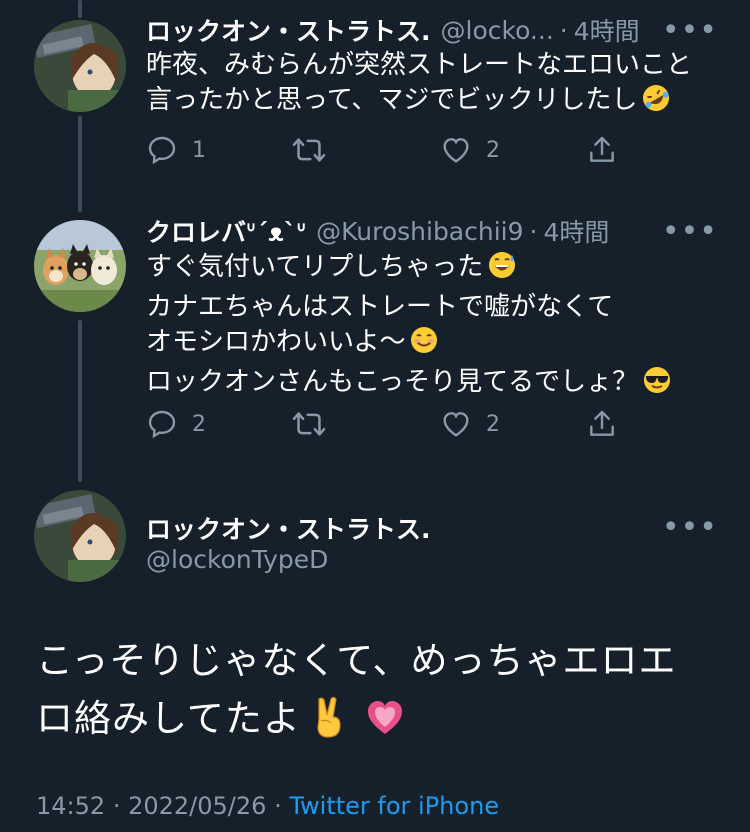 This screenshot has width=750, height=832. What do you see at coordinates (424, 345) in the screenshot?
I see `smiling-face-emoji-icon` at bounding box center [424, 345].